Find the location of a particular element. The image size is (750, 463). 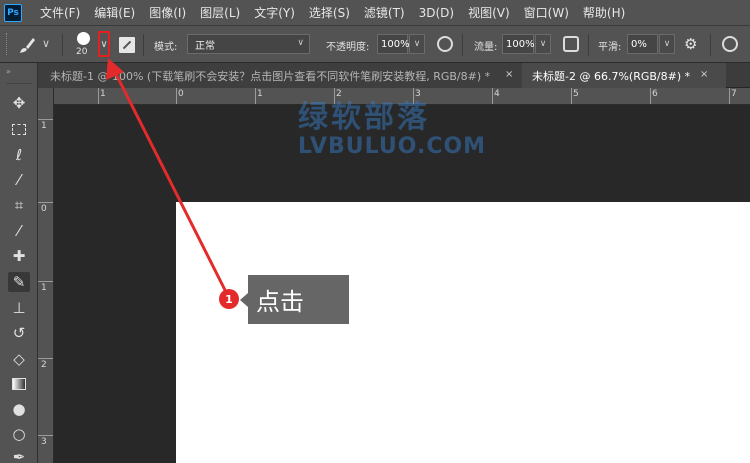

magic-wand-tool-icon: ⁄ is located at coordinates (19, 180).